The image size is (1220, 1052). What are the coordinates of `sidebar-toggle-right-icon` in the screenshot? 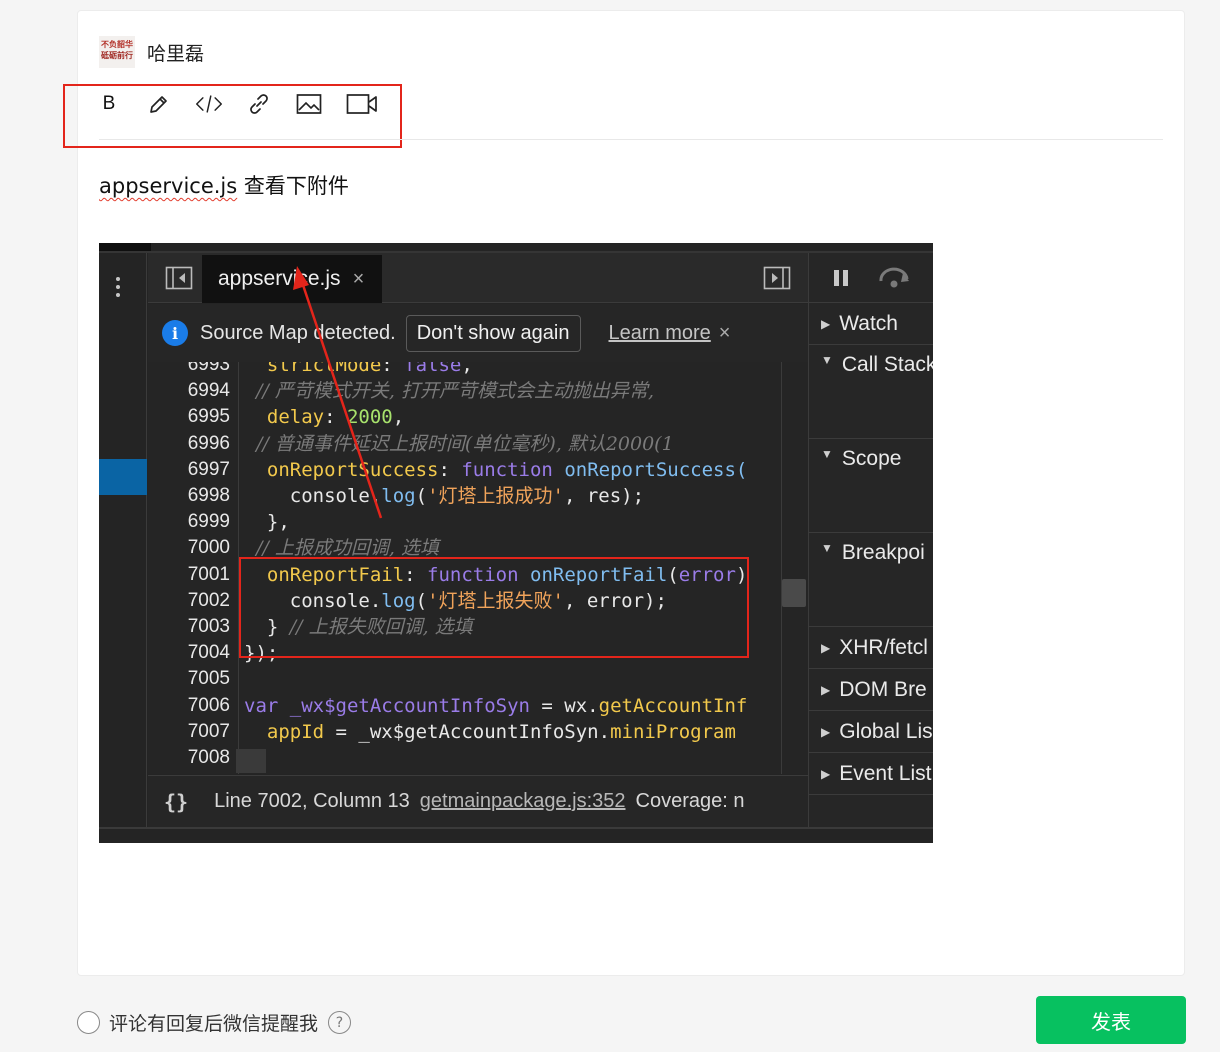 It's located at (777, 278).